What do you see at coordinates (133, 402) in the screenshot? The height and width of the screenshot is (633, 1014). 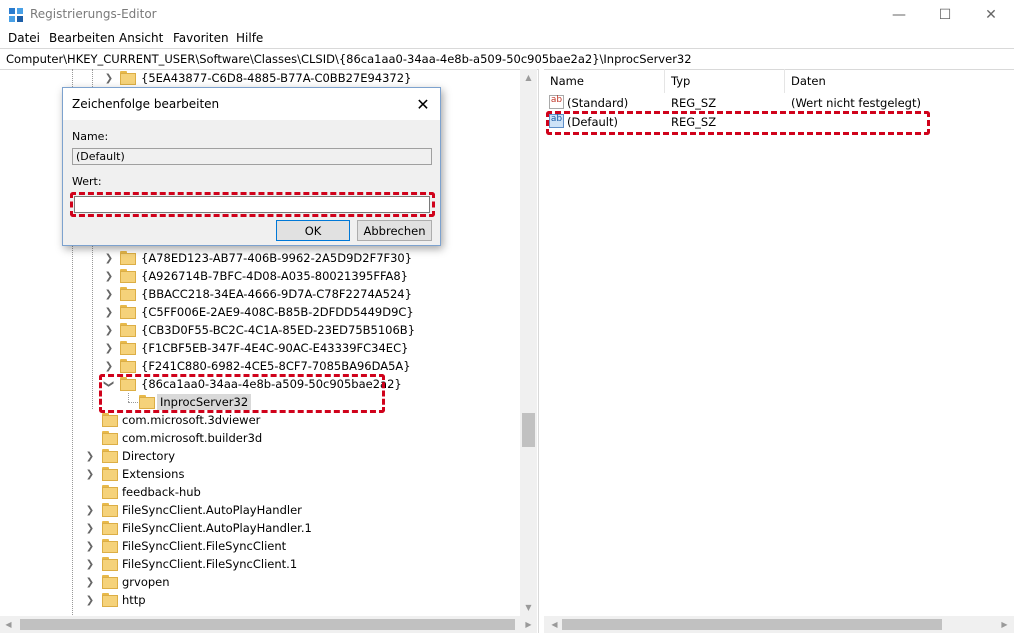 I see `tree-guide` at bounding box center [133, 402].